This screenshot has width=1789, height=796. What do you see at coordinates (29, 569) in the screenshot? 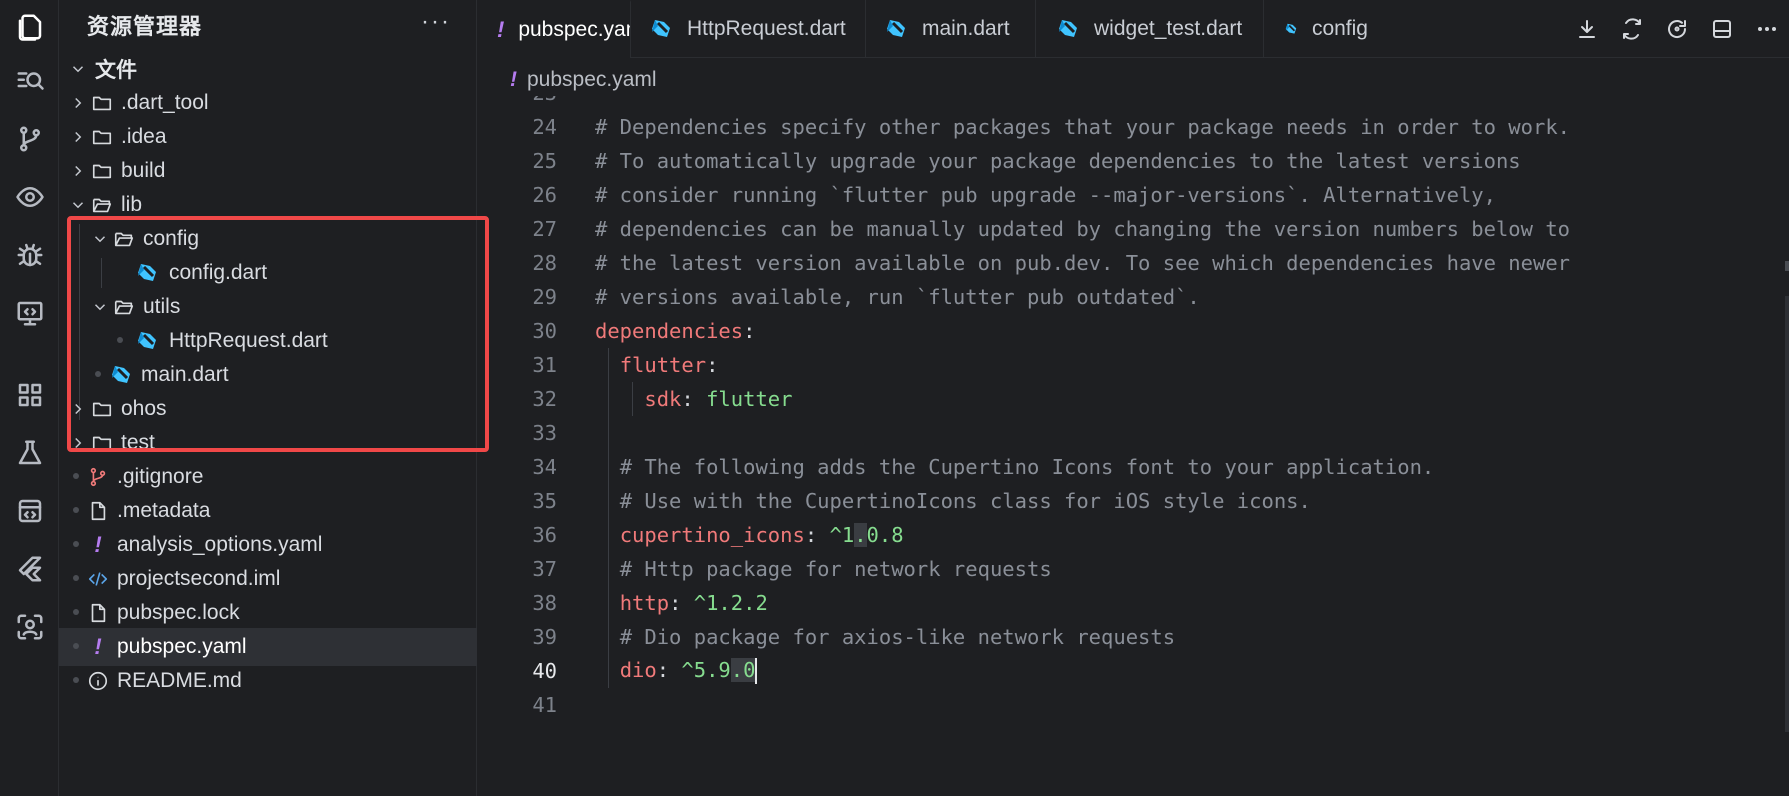
I see `flutter-icon` at bounding box center [29, 569].